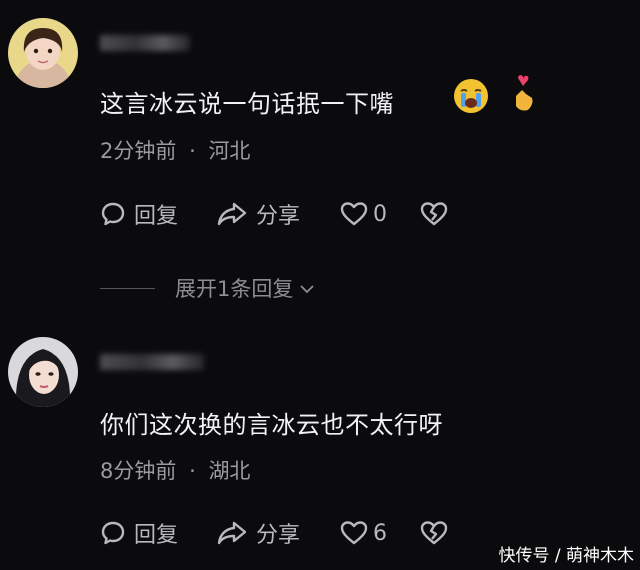 The width and height of the screenshot is (640, 570). I want to click on comment-location: 湖北, so click(229, 471).